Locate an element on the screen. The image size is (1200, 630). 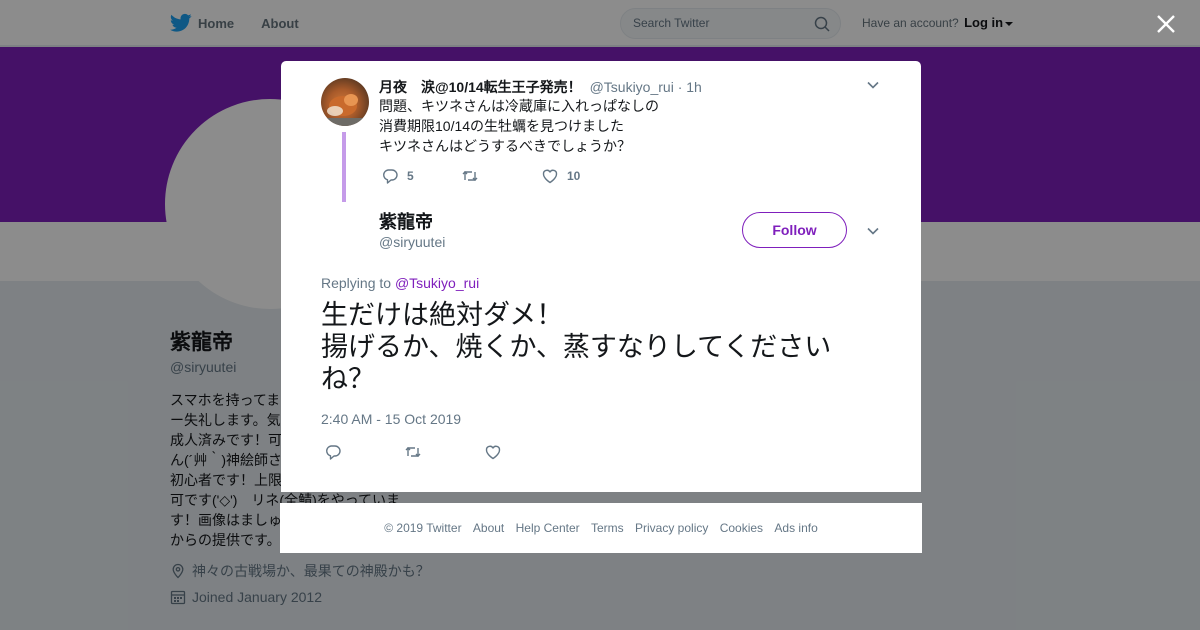
replying-to-link: @Tsukiyo_rui is located at coordinates (437, 283).